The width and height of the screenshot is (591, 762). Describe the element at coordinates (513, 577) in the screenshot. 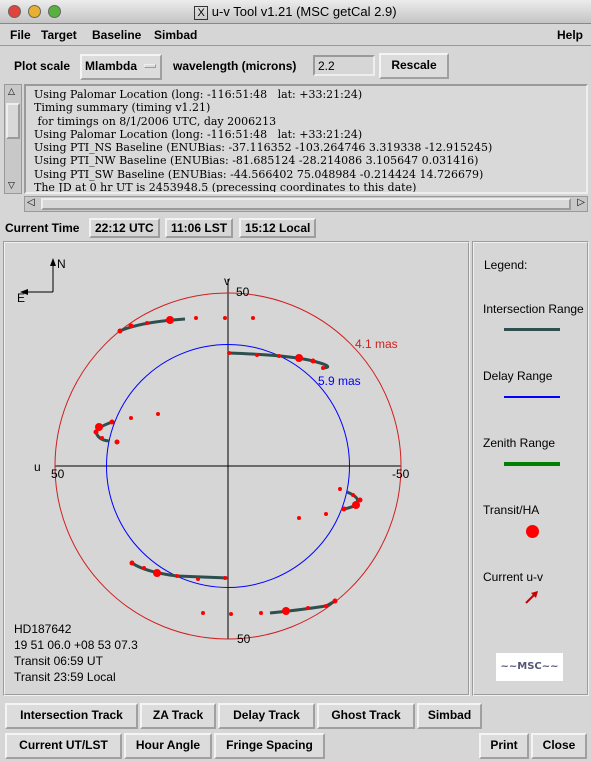

I see `legend-current-uv-label: Current u-v` at that location.